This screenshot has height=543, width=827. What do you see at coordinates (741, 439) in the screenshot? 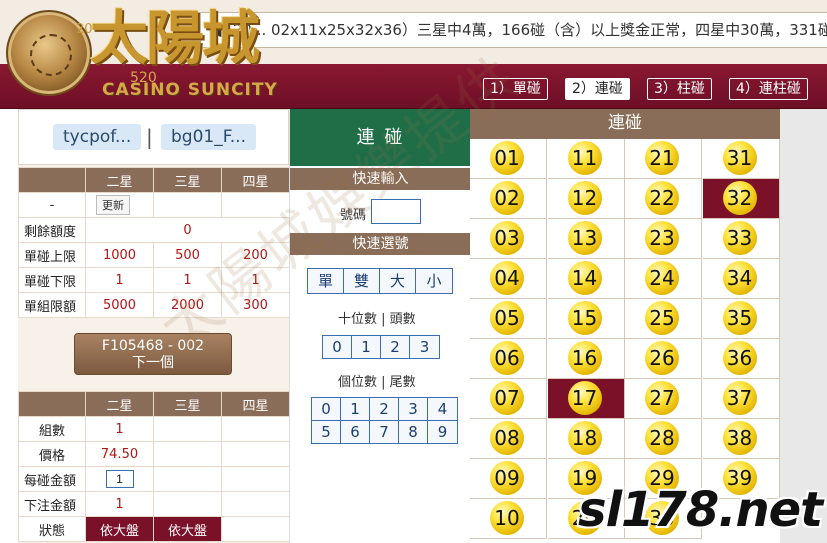
I see `number-cell-38: 38` at bounding box center [741, 439].